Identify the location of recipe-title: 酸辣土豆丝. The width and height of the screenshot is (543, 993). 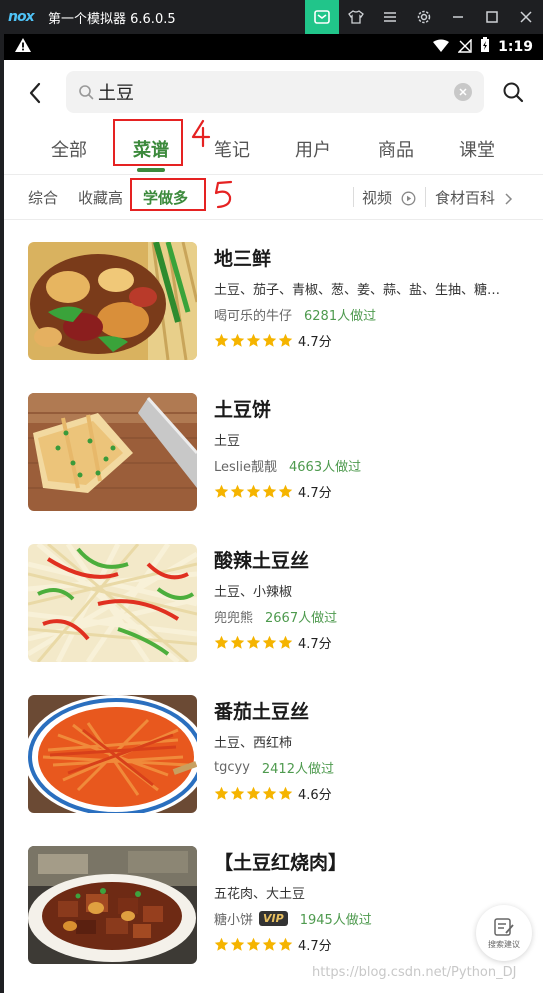
(369, 559).